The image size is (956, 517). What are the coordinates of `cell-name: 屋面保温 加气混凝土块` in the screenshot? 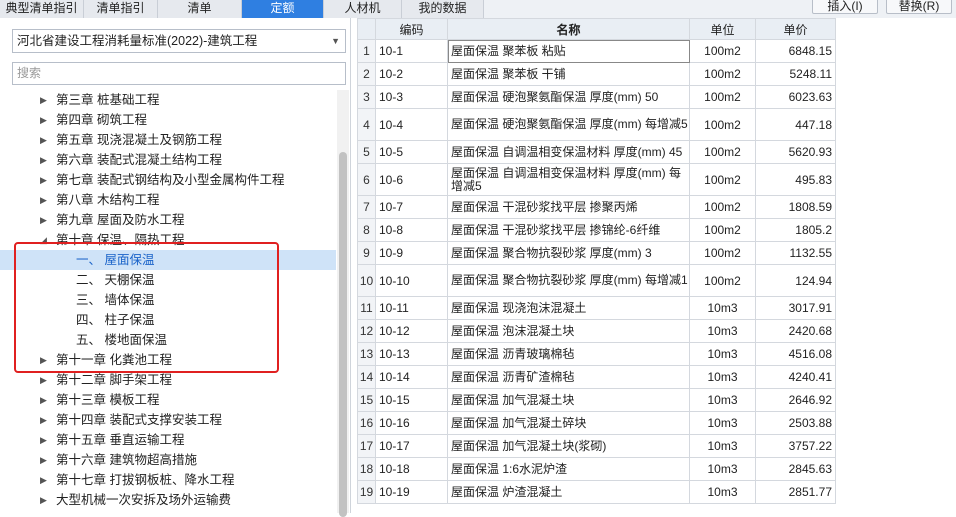 It's located at (568, 400).